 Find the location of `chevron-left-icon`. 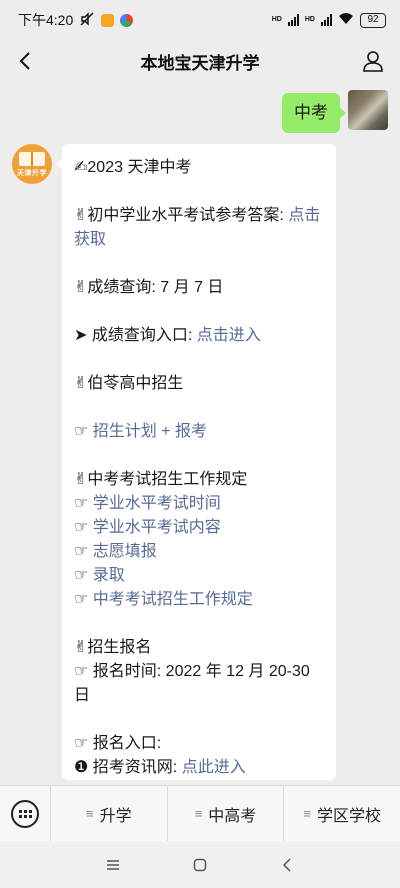

chevron-left-icon is located at coordinates (24, 61).